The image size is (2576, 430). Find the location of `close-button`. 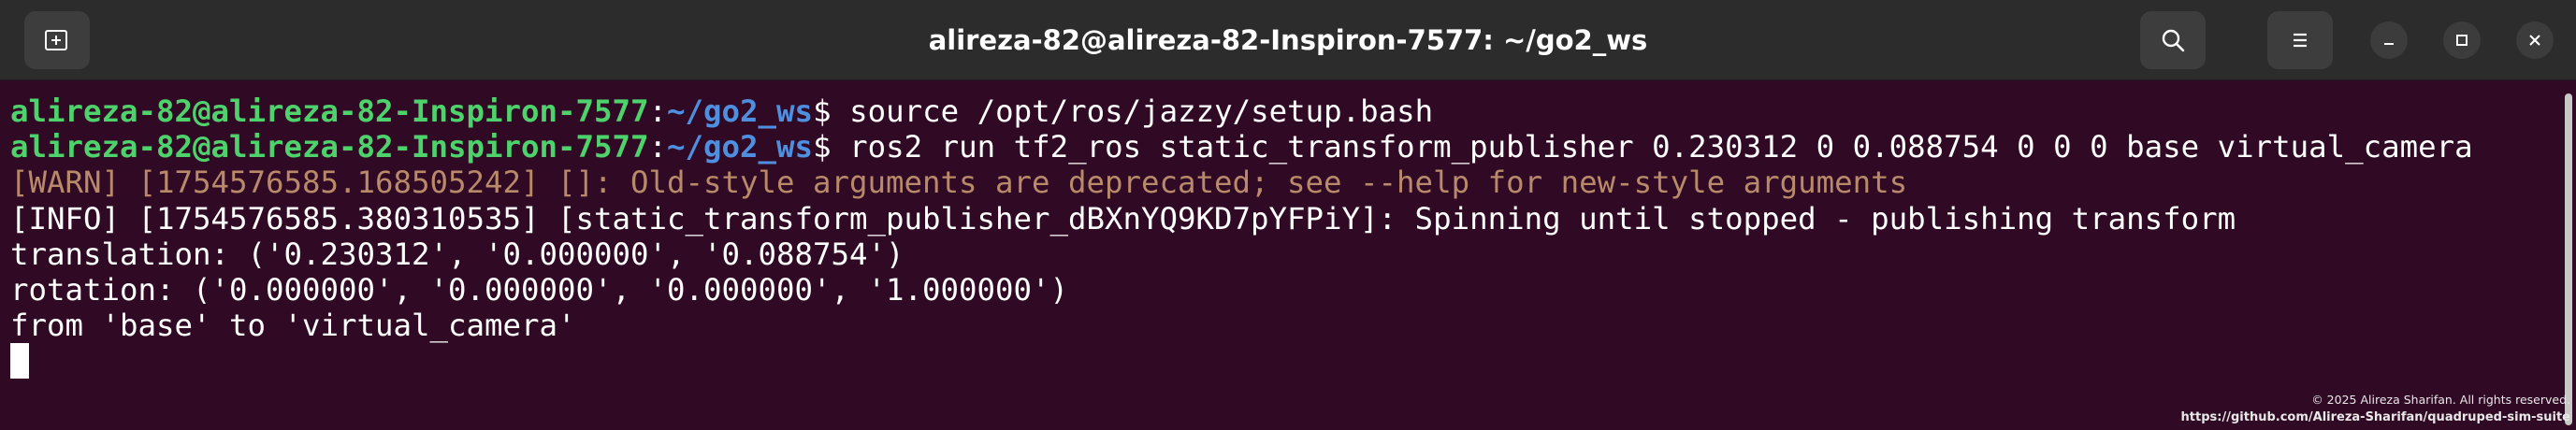

close-button is located at coordinates (2535, 40).